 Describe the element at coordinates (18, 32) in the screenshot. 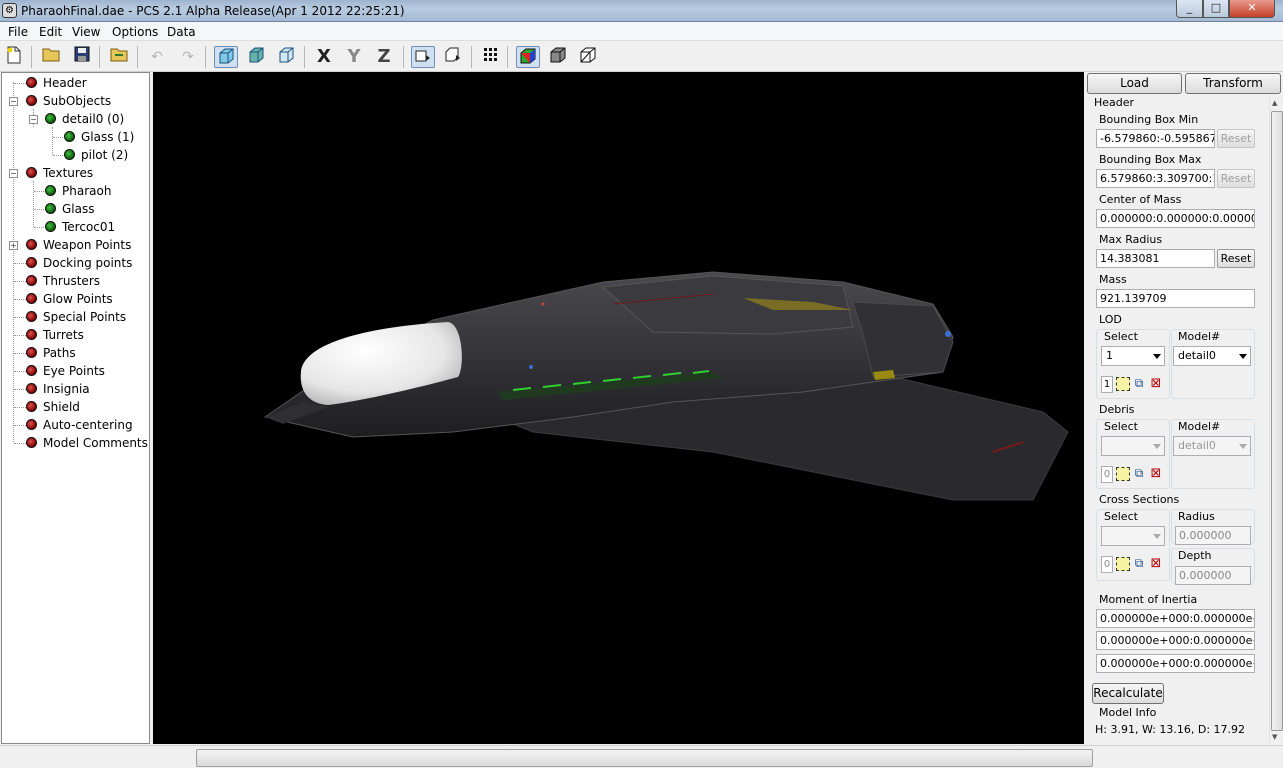

I see `menu-file: File` at that location.